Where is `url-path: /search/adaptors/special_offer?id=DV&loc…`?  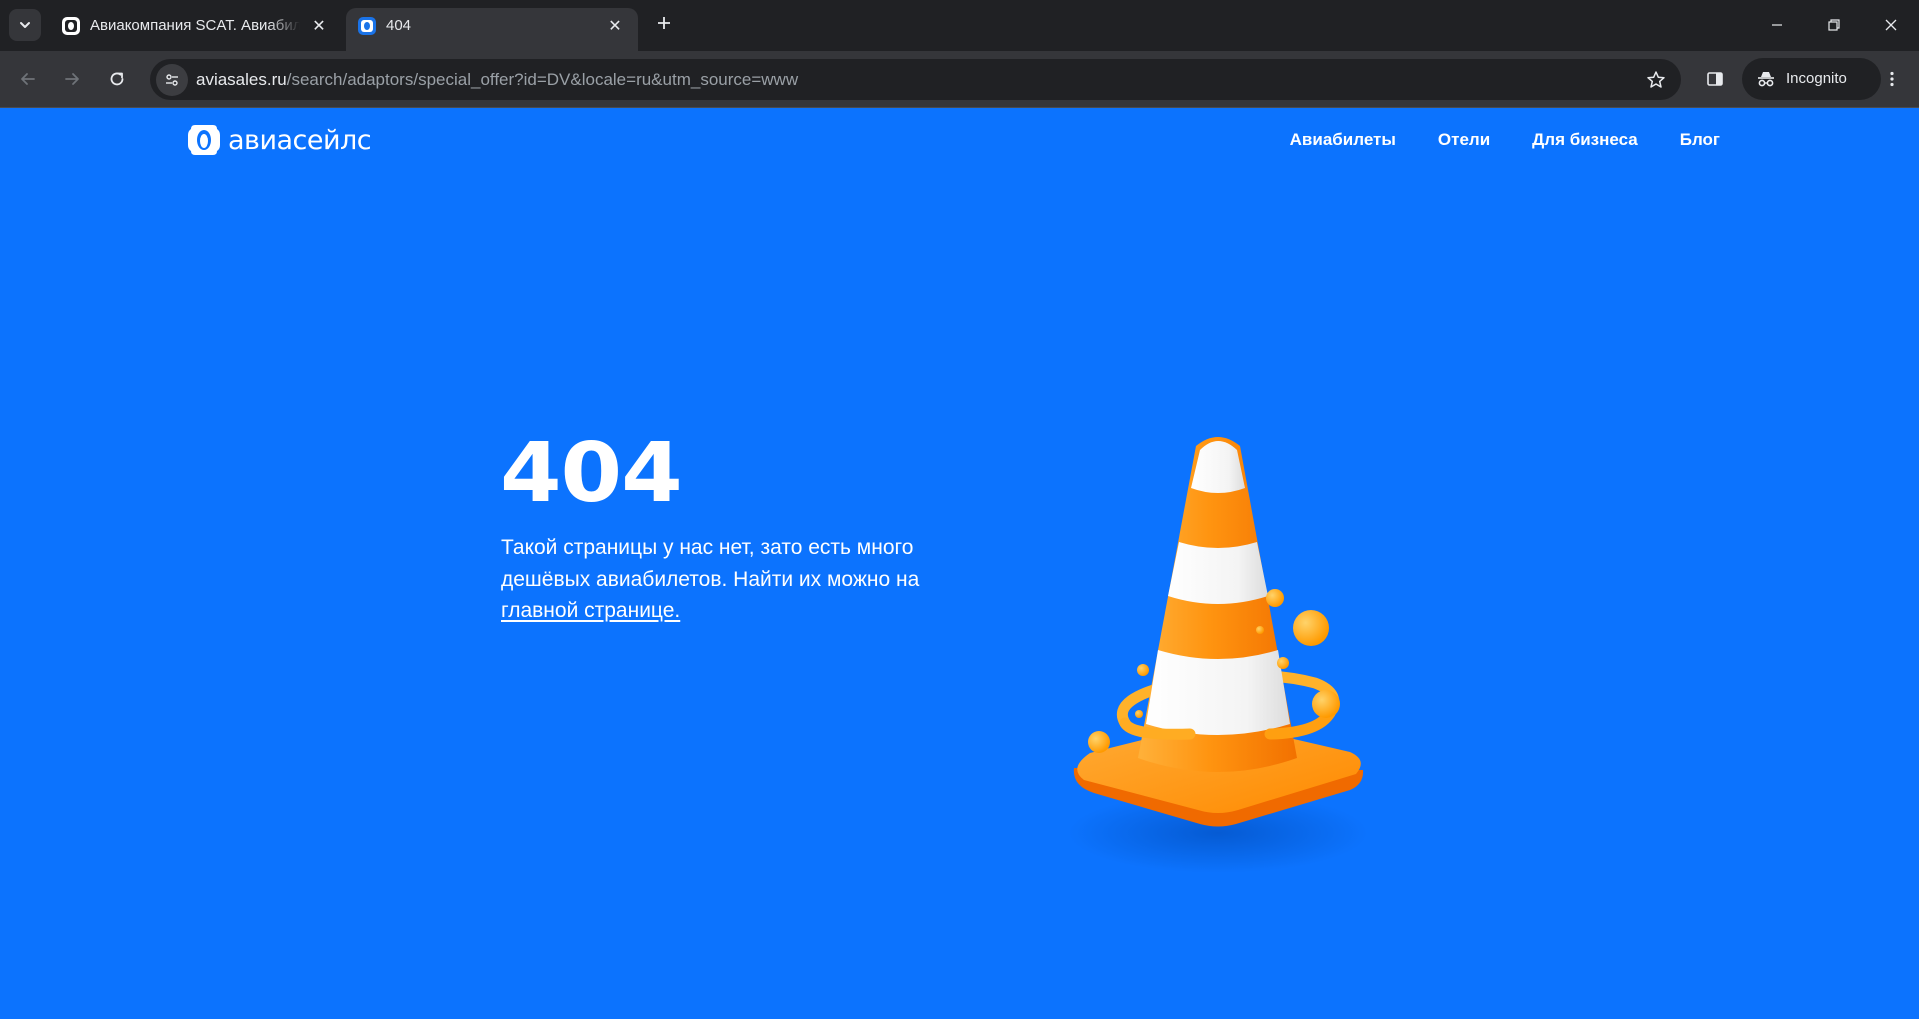
url-path: /search/adaptors/special_offer?id=DV&loc… is located at coordinates (542, 79).